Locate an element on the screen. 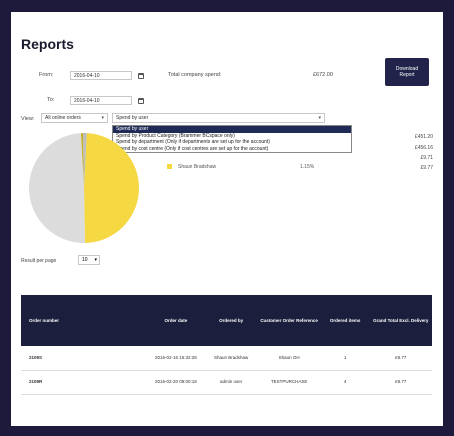 The height and width of the screenshot is (436, 454). column-header: Ordered items is located at coordinates (345, 320).